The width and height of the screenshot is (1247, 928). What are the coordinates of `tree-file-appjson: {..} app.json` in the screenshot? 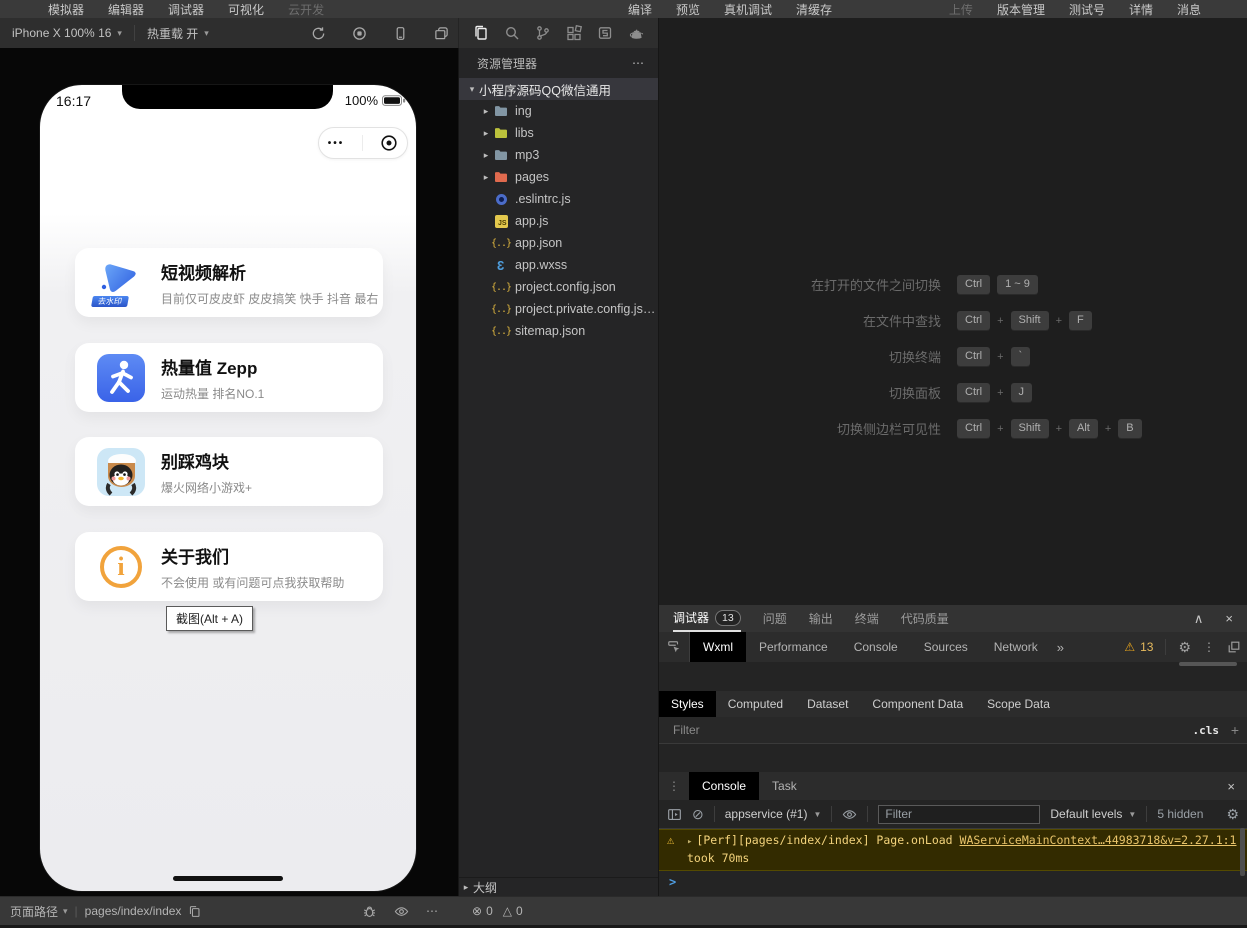 It's located at (558, 243).